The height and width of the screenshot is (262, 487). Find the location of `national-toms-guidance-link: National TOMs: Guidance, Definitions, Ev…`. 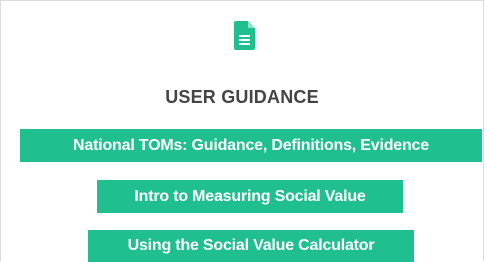

national-toms-guidance-link: National TOMs: Guidance, Definitions, Ev… is located at coordinates (251, 145).